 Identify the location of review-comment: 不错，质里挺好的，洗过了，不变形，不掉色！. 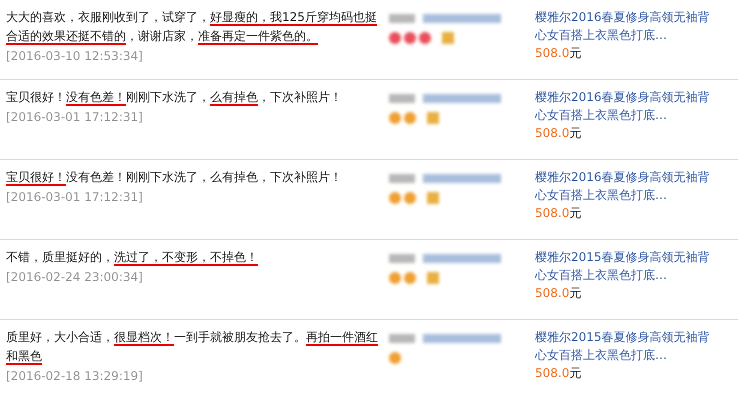
(132, 258).